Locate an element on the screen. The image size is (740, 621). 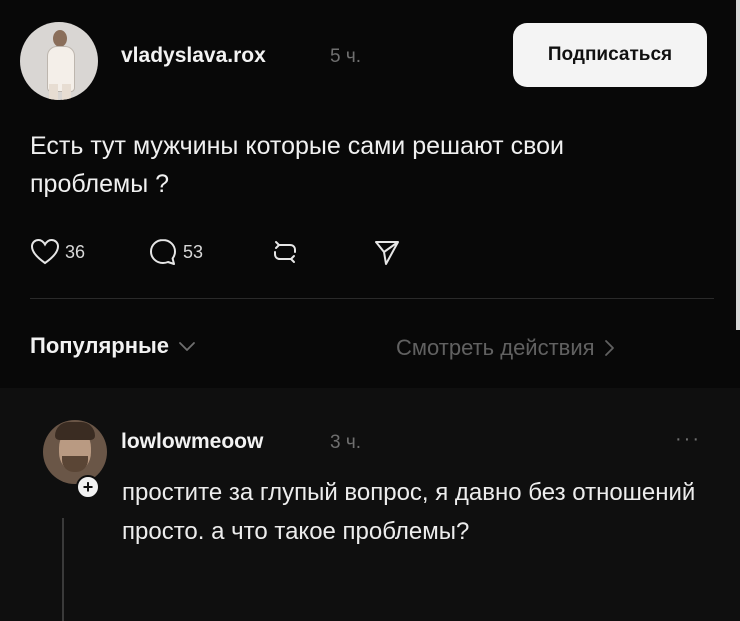
like-button: 36 is located at coordinates (57, 252).